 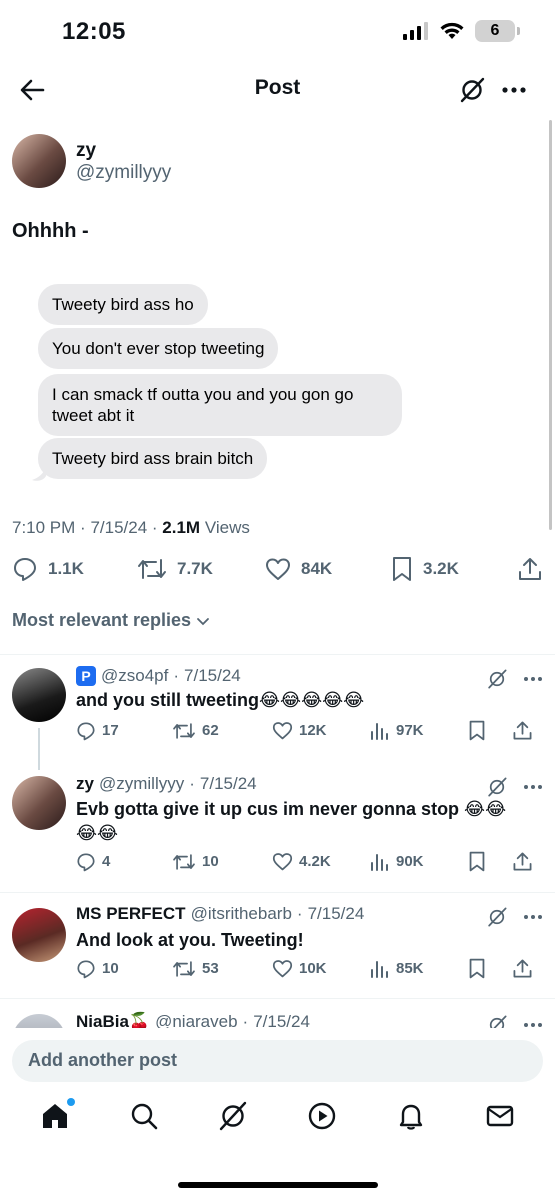 I want to click on mail-icon, so click(x=500, y=1116).